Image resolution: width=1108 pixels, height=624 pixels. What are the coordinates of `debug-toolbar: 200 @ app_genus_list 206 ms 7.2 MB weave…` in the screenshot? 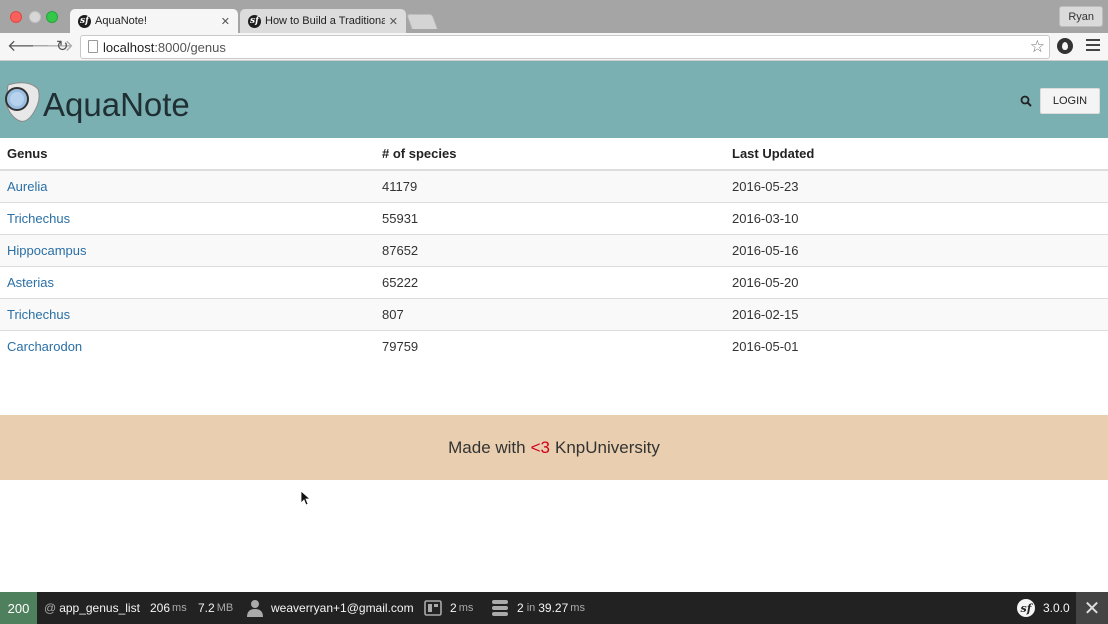 It's located at (554, 608).